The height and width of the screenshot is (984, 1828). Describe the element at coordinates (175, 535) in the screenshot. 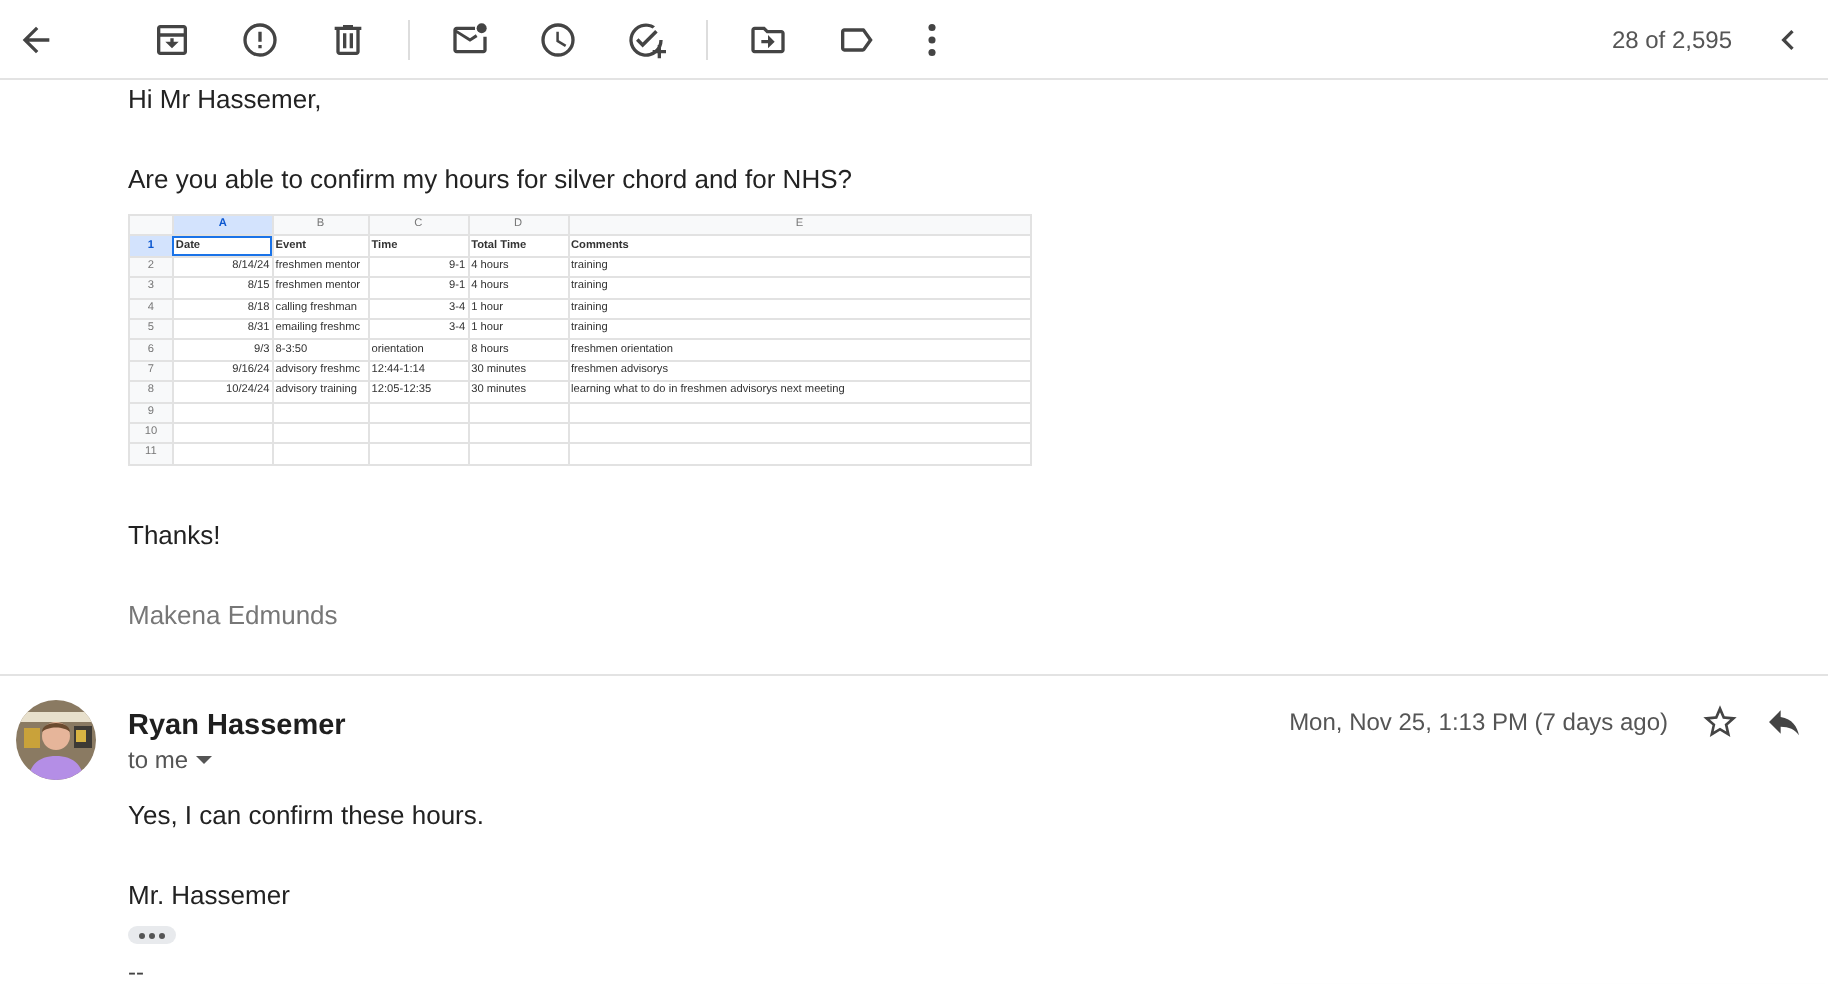

I see `closing-text: Thanks!` at that location.